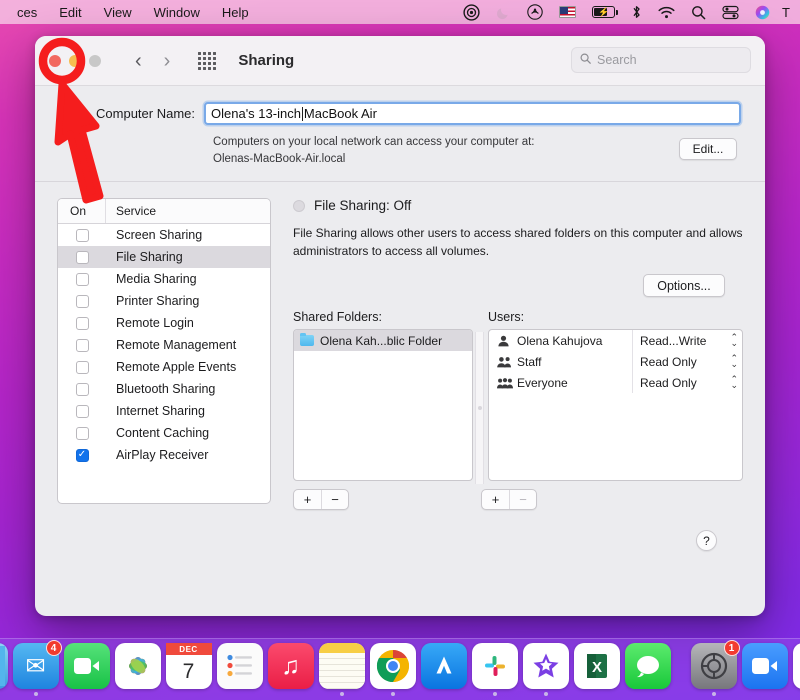 This screenshot has width=800, height=700. I want to click on service-row-bluetooth-sharing: Bluetooth Sharing, so click(164, 389).